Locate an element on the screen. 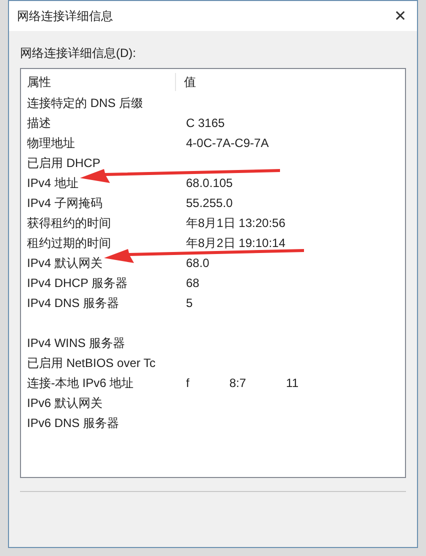 Image resolution: width=426 pixels, height=556 pixels. close-button: ✕ is located at coordinates (400, 16).